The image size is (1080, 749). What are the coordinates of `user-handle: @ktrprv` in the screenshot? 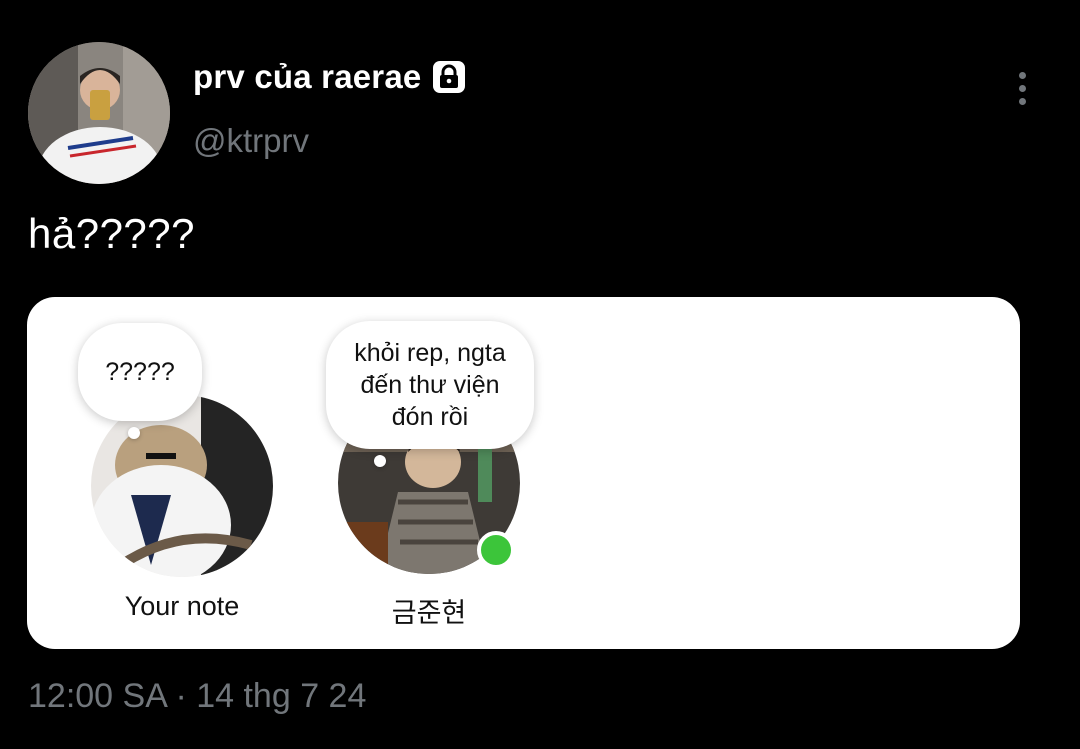 It's located at (251, 141).